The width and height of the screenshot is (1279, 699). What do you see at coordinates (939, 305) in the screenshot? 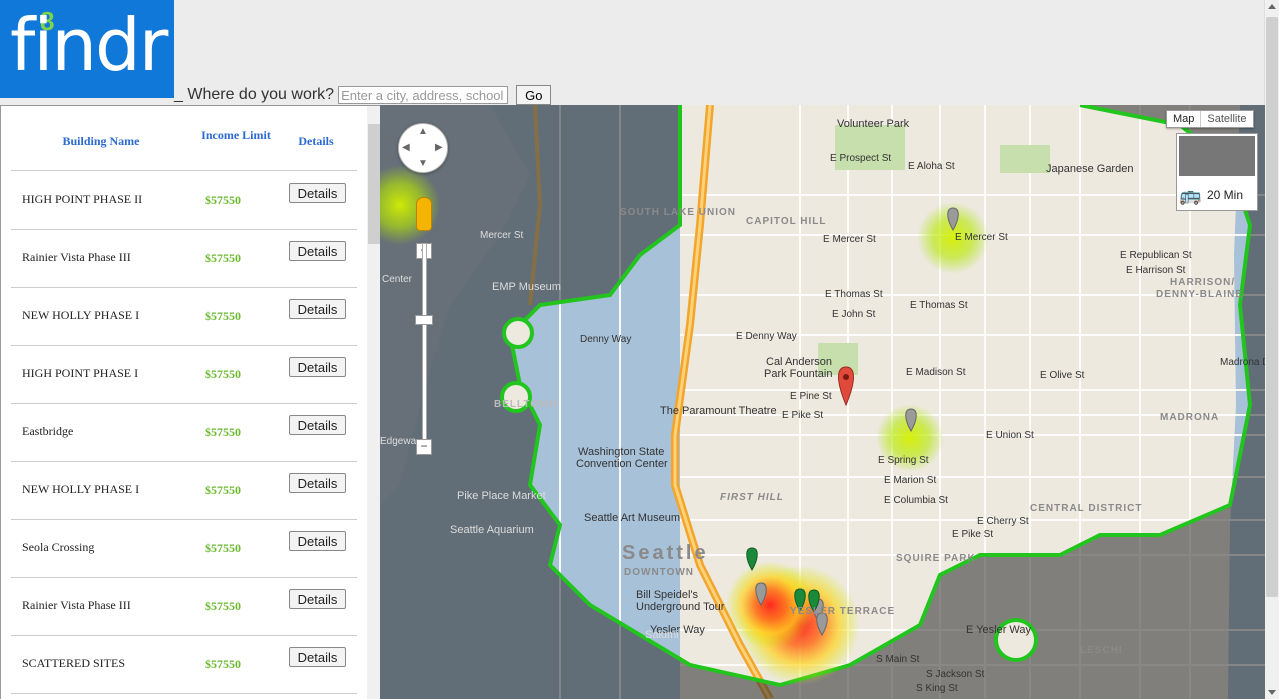
I see `map-label: E Thomas St` at bounding box center [939, 305].